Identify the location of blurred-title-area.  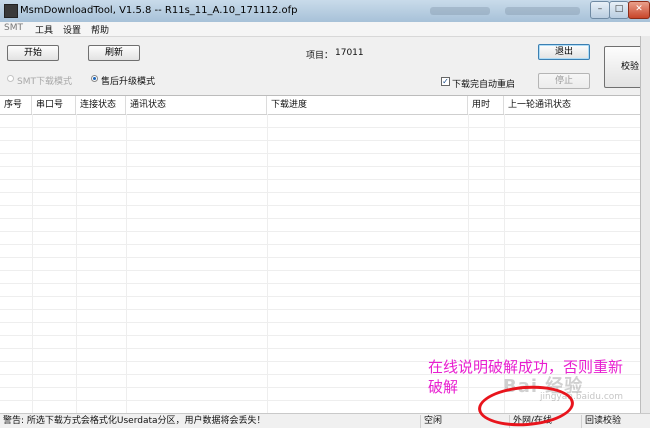
(460, 11).